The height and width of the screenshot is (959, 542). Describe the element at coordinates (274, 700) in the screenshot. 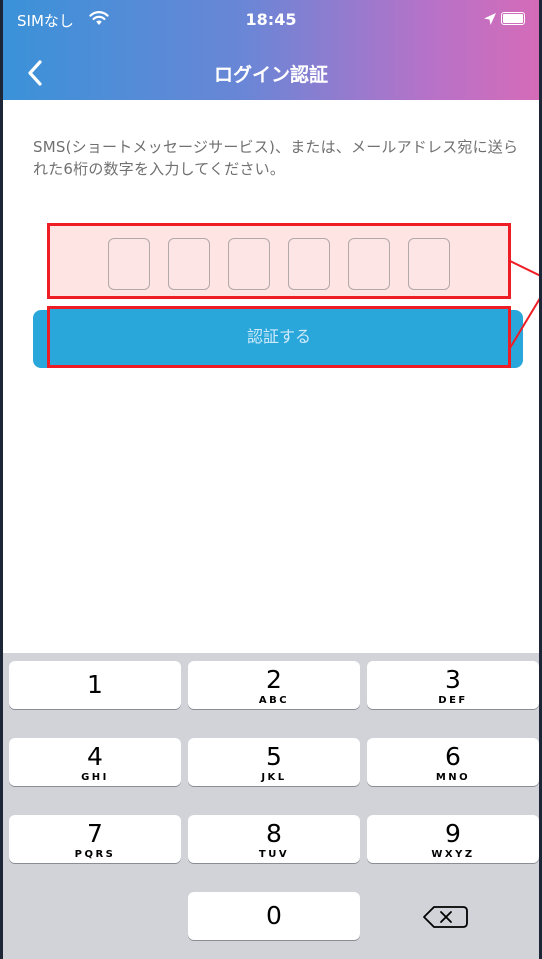

I see `key-letters: ABC` at that location.